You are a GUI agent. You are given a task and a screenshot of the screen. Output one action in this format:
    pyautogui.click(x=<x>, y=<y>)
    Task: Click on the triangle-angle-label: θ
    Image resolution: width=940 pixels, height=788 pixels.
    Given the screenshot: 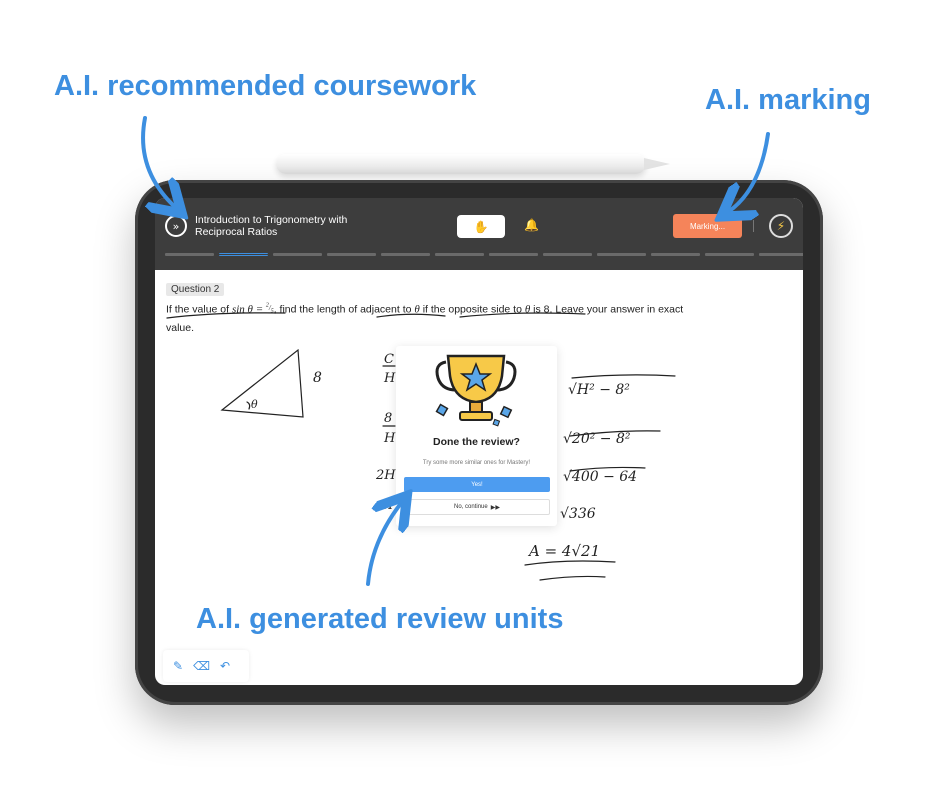 What is the action you would take?
    pyautogui.click(x=254, y=404)
    